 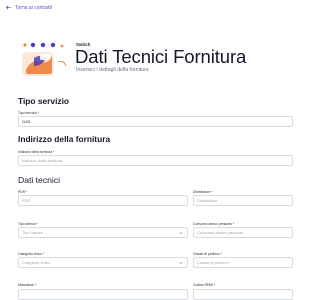 I want to click on consumo-field: Consumo annuo presunto, so click(x=243, y=232).